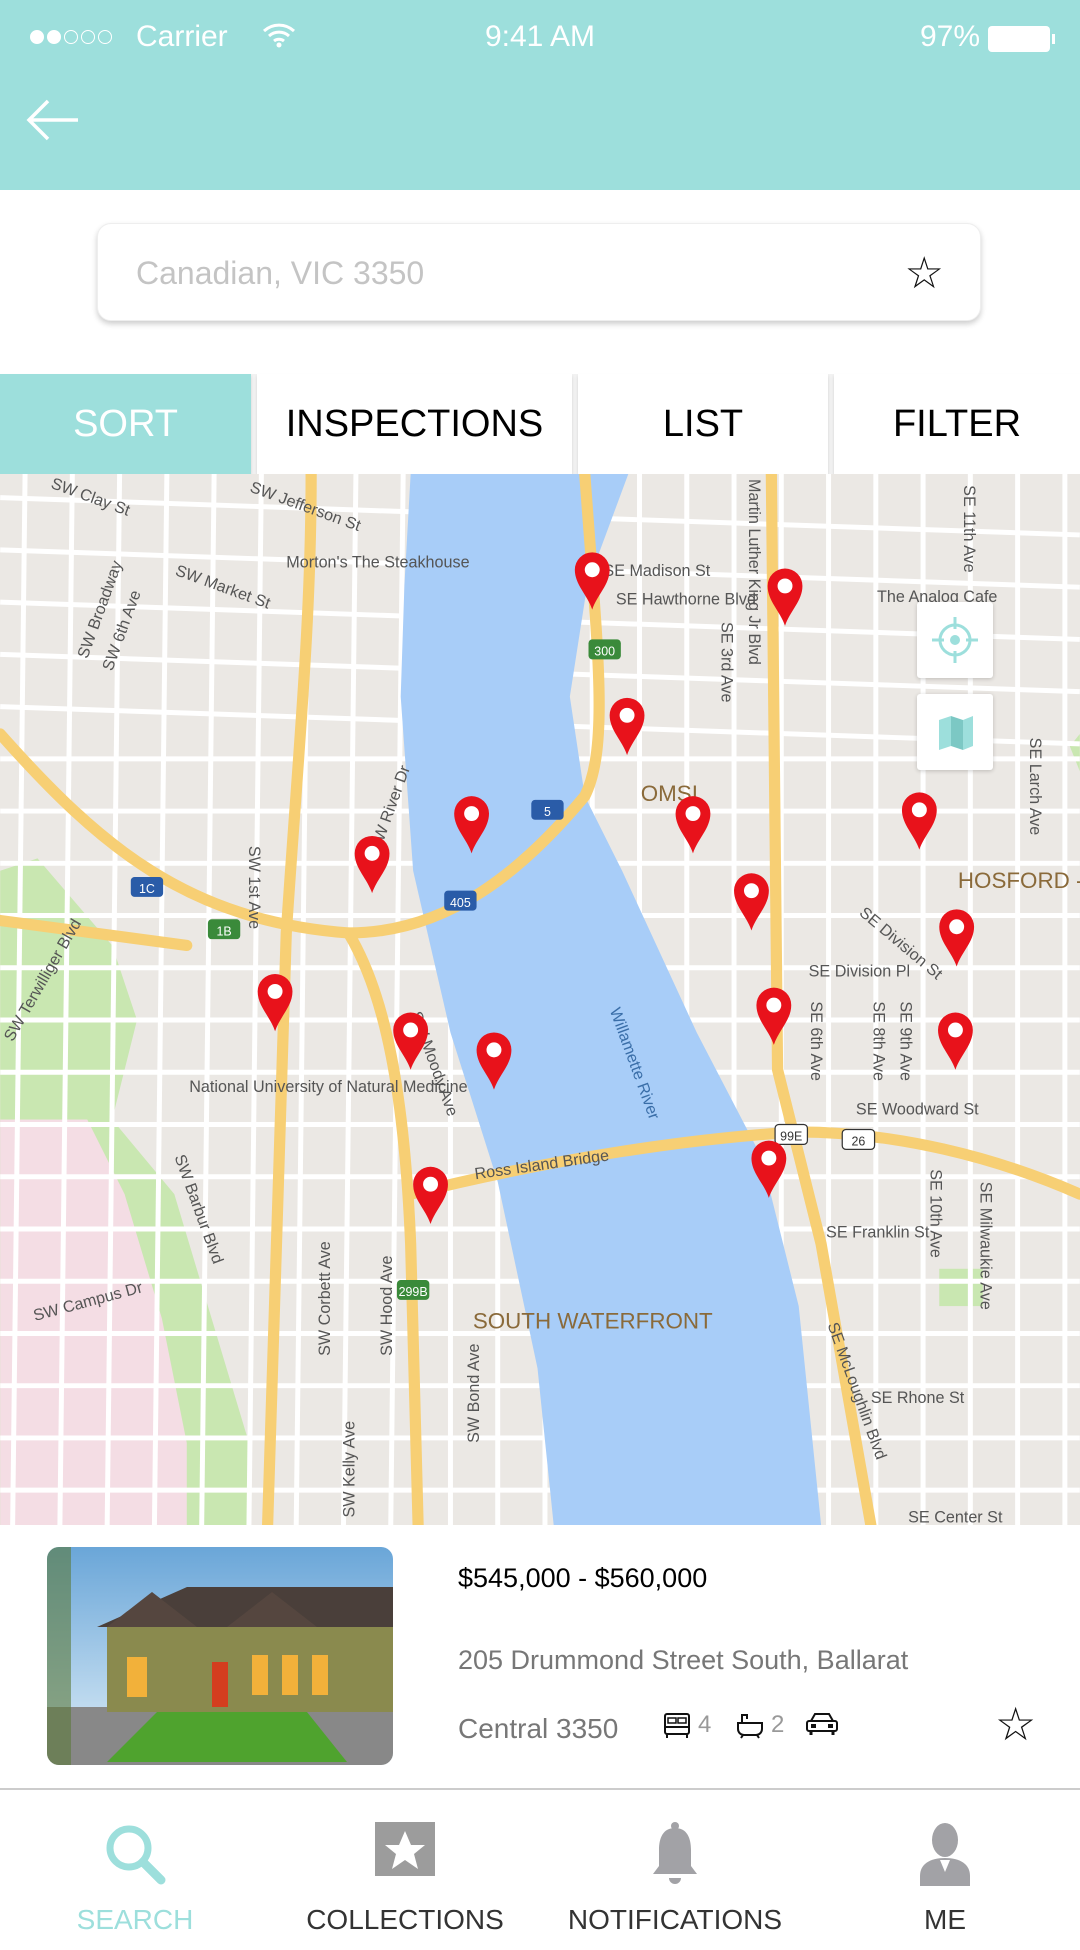 The height and width of the screenshot is (1950, 1080). I want to click on back-button, so click(54, 120).